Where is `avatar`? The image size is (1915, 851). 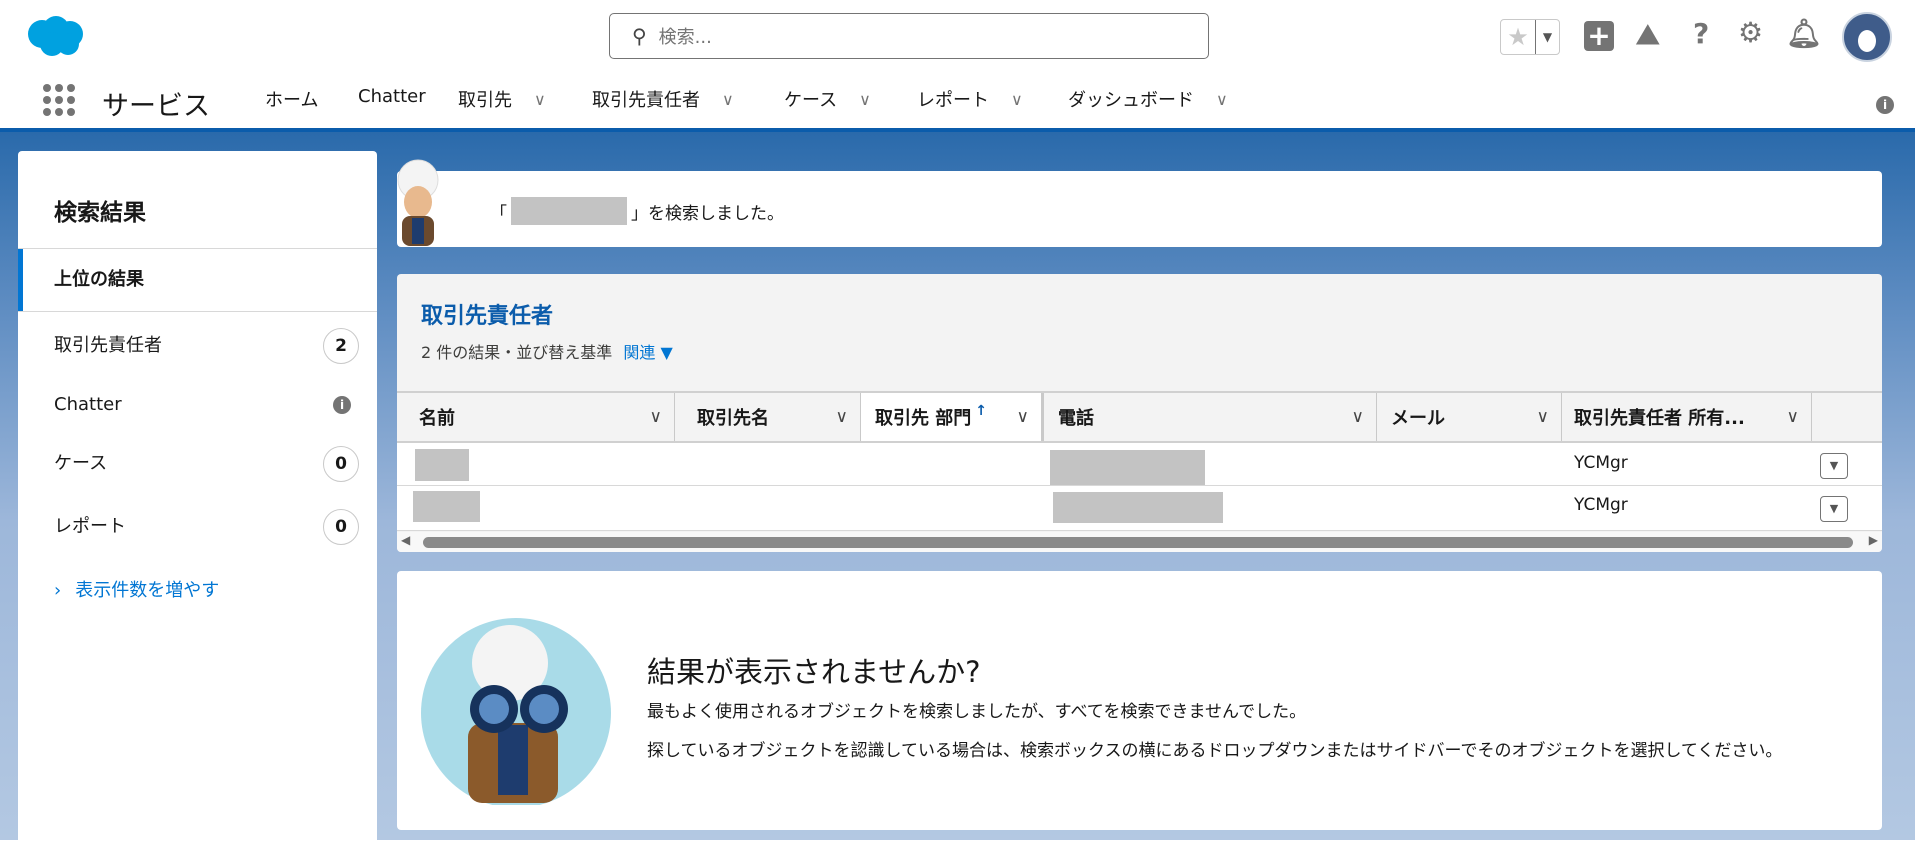 avatar is located at coordinates (1867, 37).